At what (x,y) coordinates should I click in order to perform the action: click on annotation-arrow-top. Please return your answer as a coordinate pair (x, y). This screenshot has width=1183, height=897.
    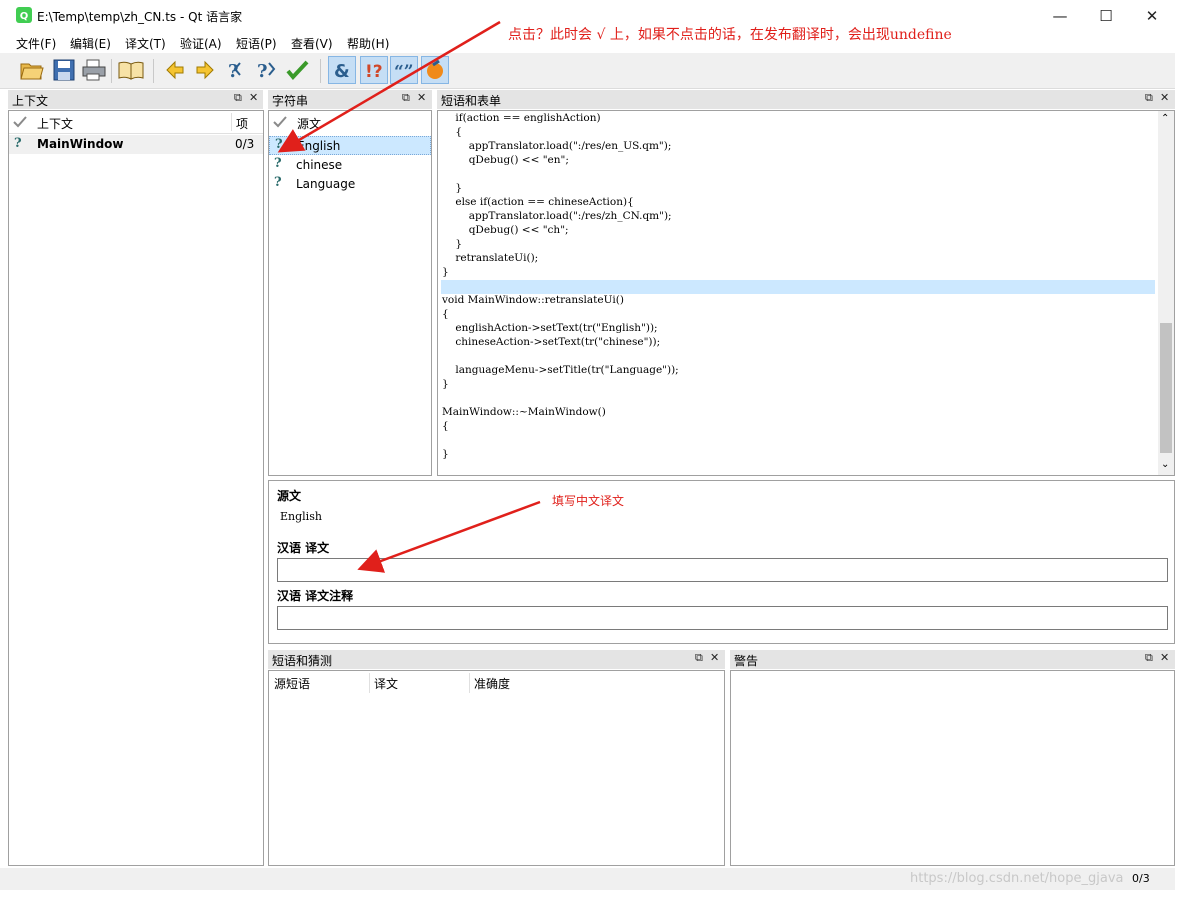
    Looking at the image, I should click on (389, 86).